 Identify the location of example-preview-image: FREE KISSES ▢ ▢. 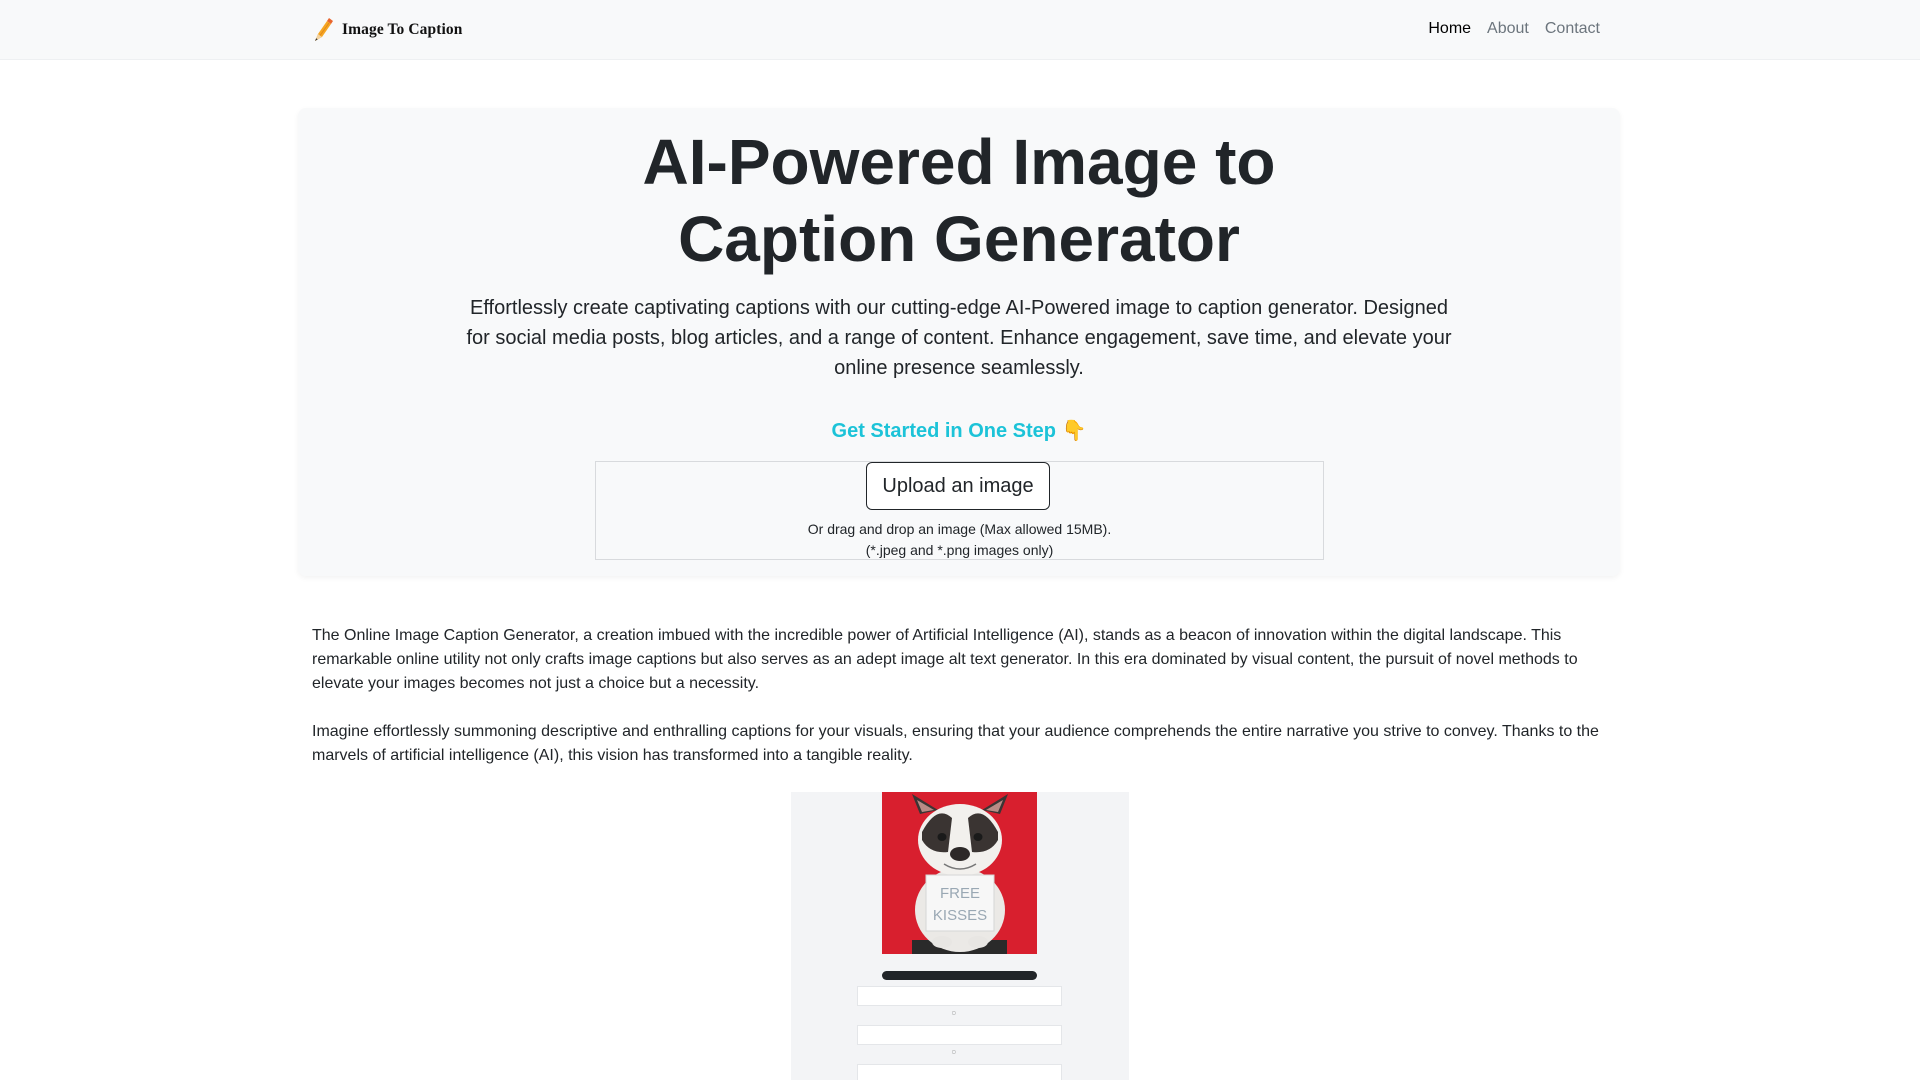
(960, 936).